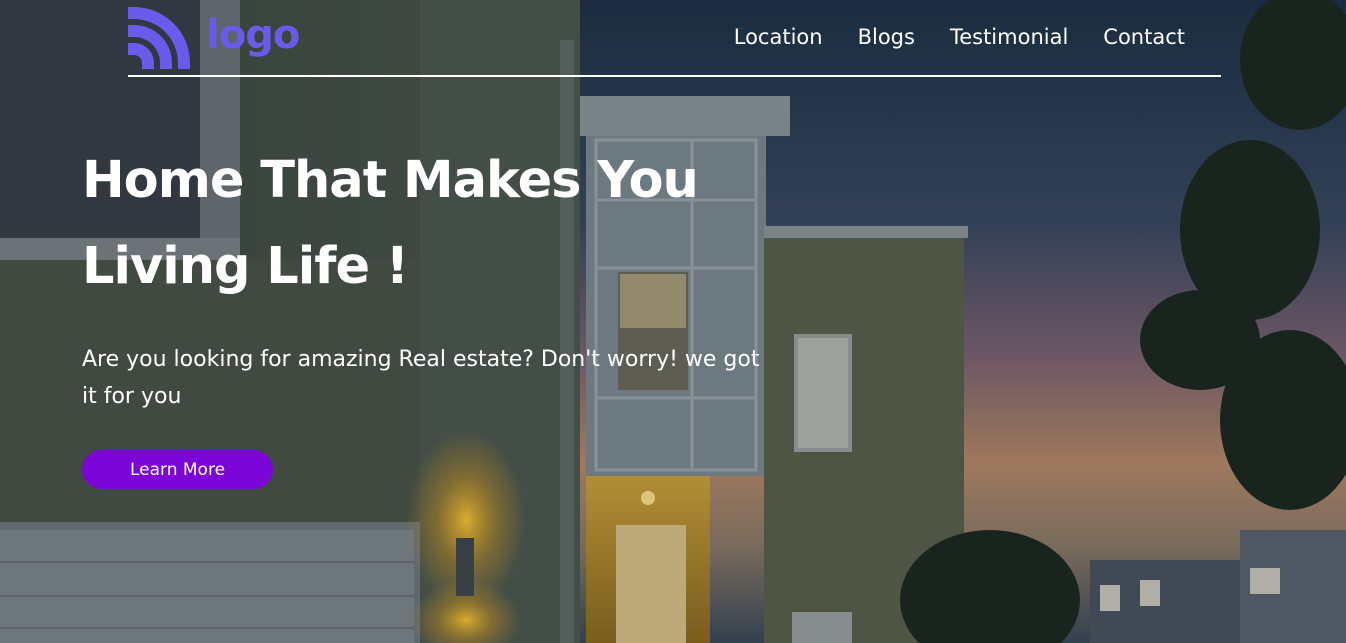 Image resolution: width=1346 pixels, height=643 pixels. Describe the element at coordinates (390, 223) in the screenshot. I see `hero-headline: Home That Makes You Living Life !` at that location.